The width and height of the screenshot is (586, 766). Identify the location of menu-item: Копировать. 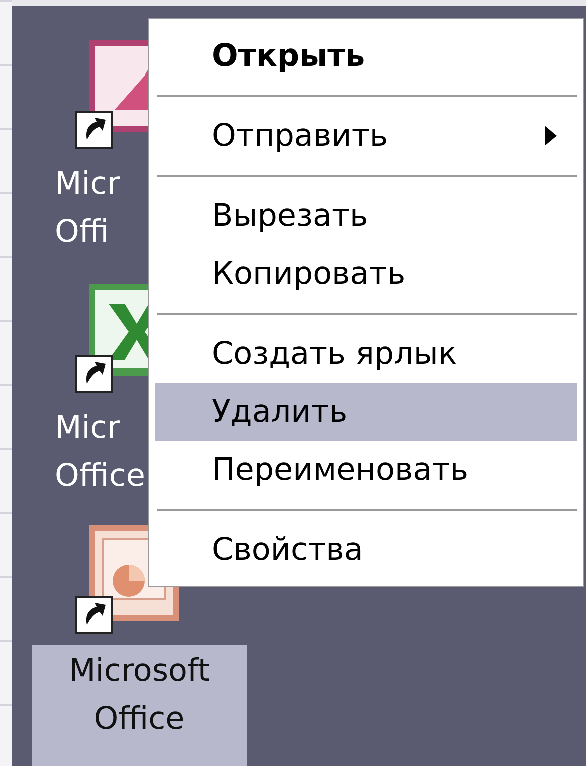
(366, 274).